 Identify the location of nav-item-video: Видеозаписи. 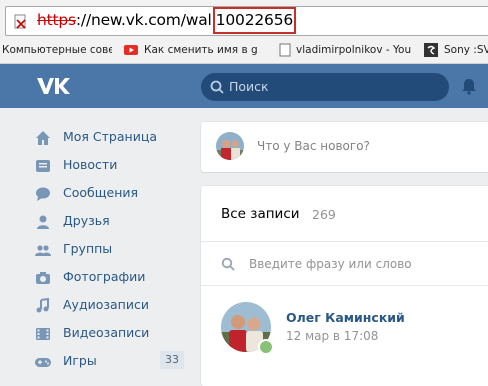
(114, 335).